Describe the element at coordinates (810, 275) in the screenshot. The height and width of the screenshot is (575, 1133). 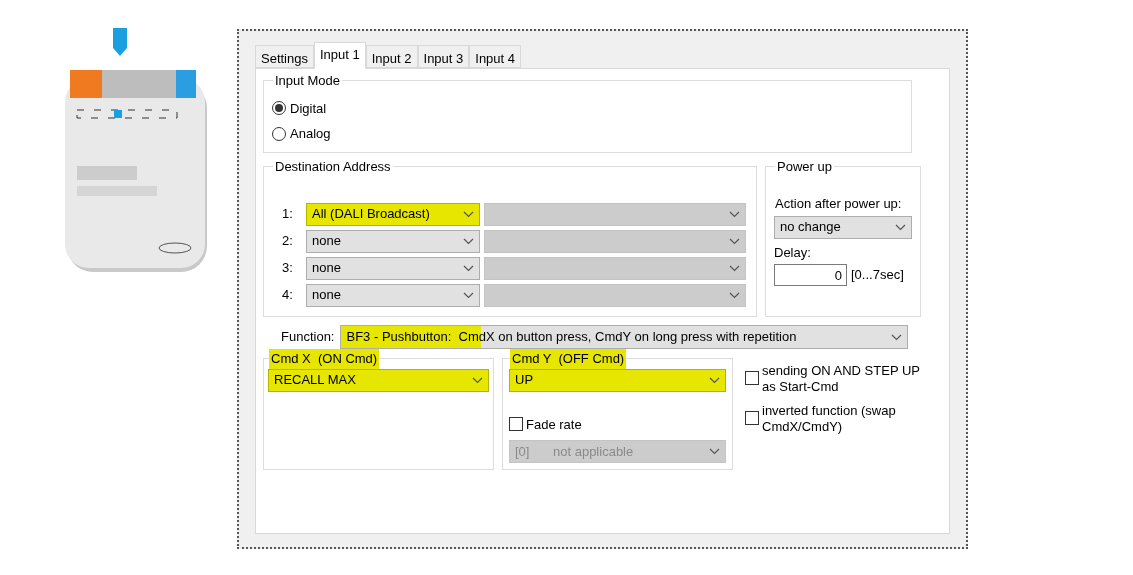
I see `delay-field: 0` at that location.